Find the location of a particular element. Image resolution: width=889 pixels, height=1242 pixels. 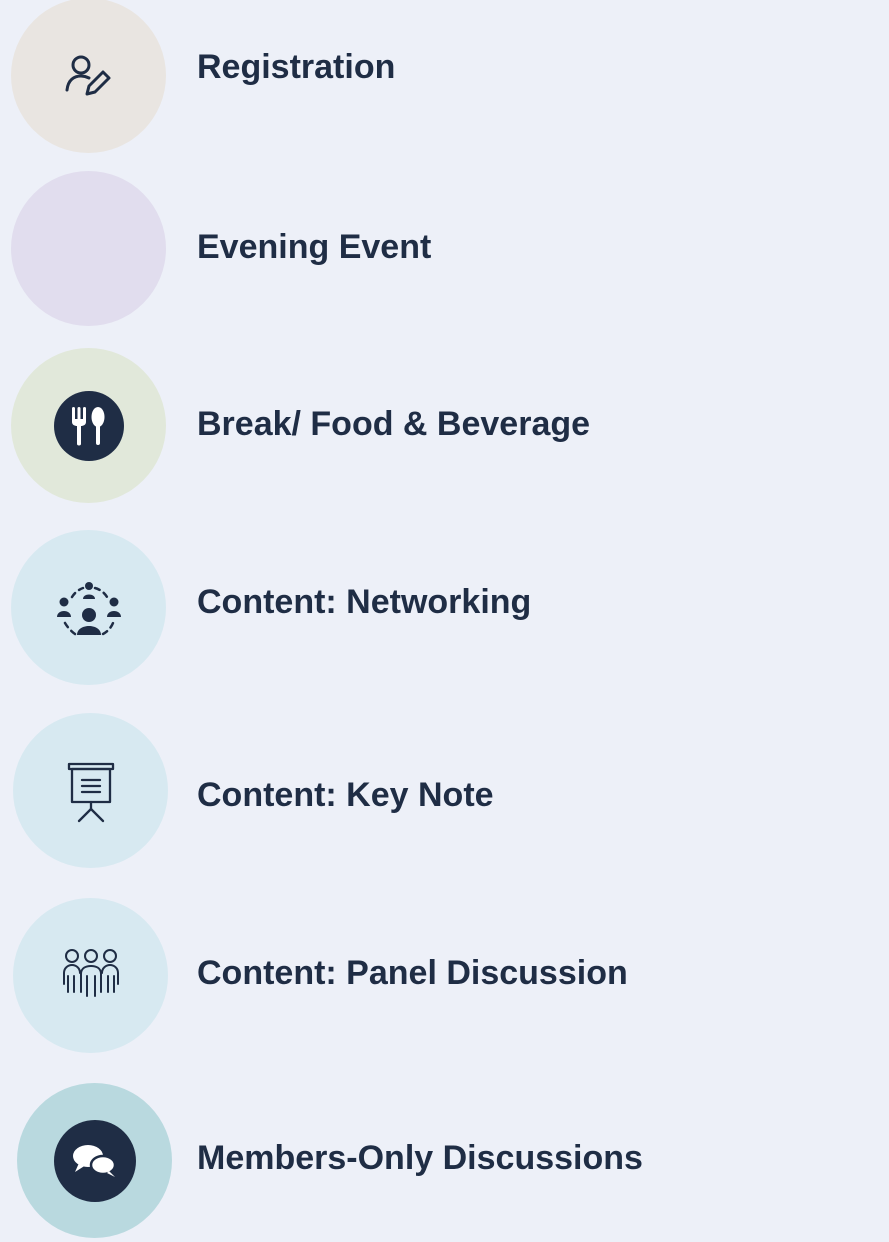

legend-item-networking: Content: Networking is located at coordinates (444, 610).